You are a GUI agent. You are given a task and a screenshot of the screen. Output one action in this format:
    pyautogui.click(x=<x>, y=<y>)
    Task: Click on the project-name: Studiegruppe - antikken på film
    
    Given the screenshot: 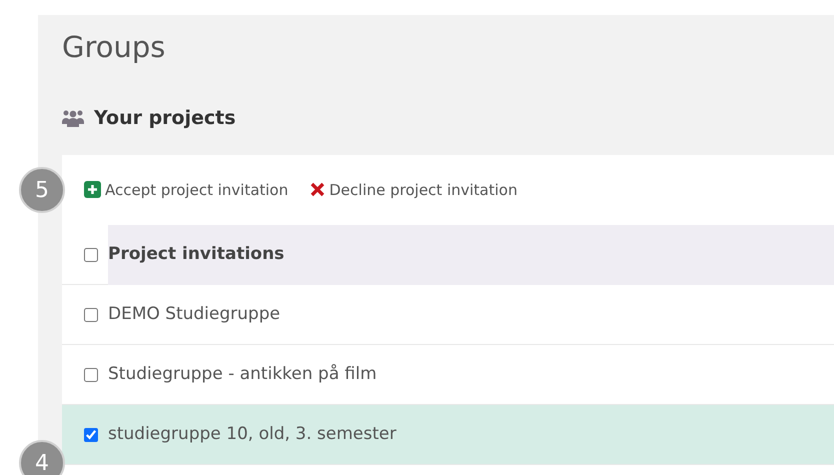 What is the action you would take?
    pyautogui.click(x=242, y=374)
    